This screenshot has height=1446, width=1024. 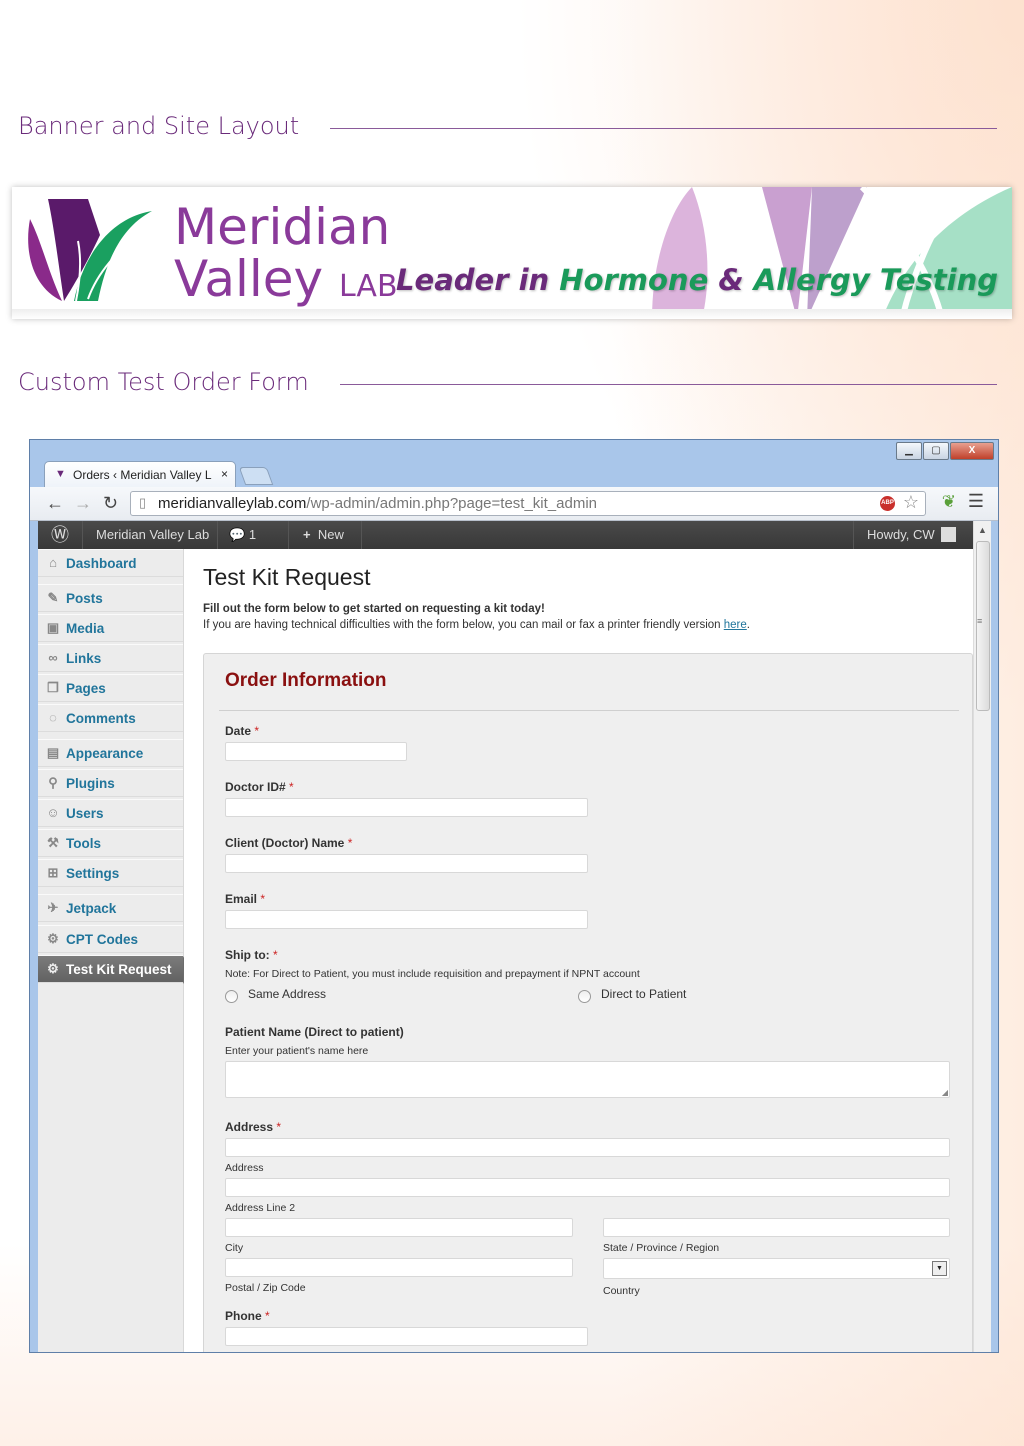 I want to click on gear-icon: ⚙, so click(x=53, y=938).